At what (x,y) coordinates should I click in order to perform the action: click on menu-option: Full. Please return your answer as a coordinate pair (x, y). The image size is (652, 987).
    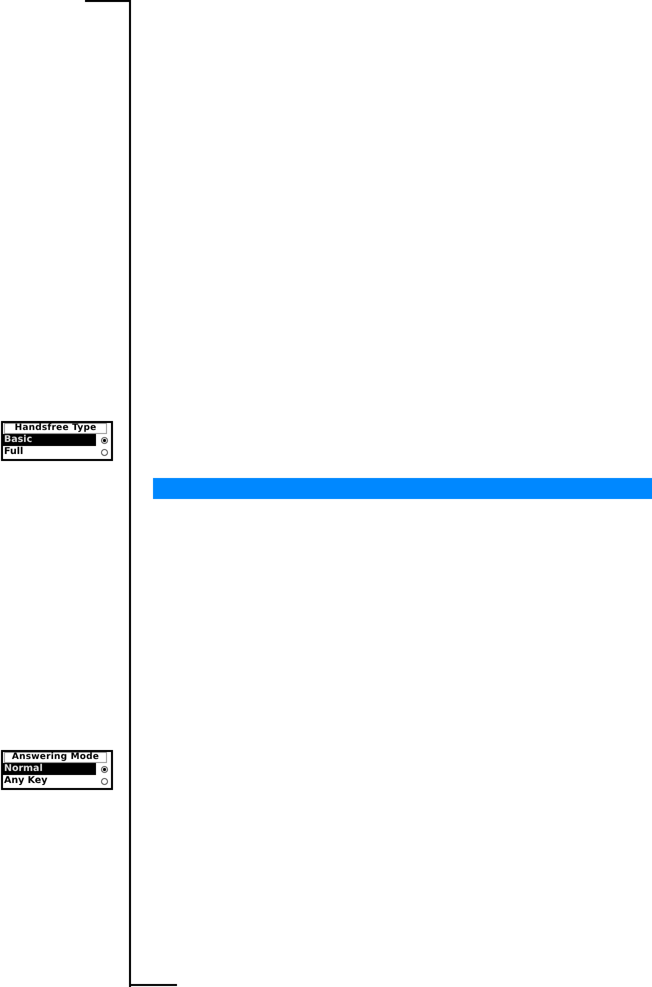
    Looking at the image, I should click on (49, 452).